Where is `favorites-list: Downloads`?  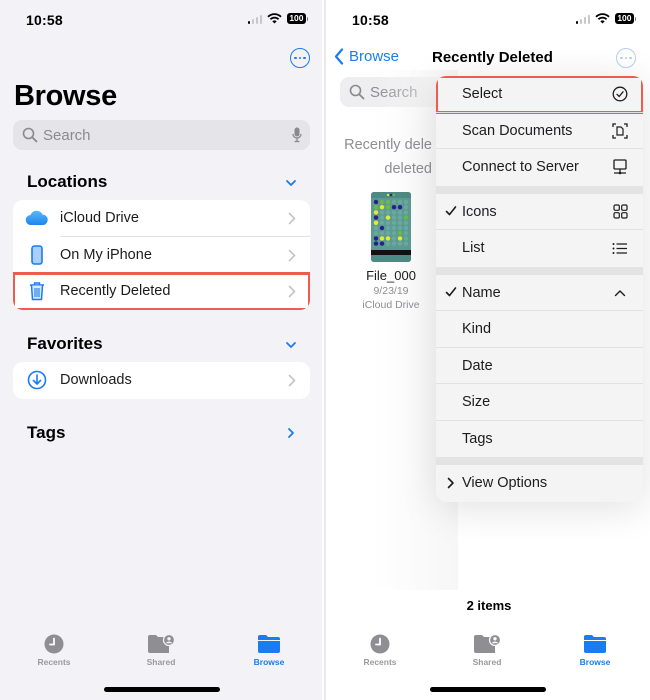
favorites-list: Downloads is located at coordinates (161, 380).